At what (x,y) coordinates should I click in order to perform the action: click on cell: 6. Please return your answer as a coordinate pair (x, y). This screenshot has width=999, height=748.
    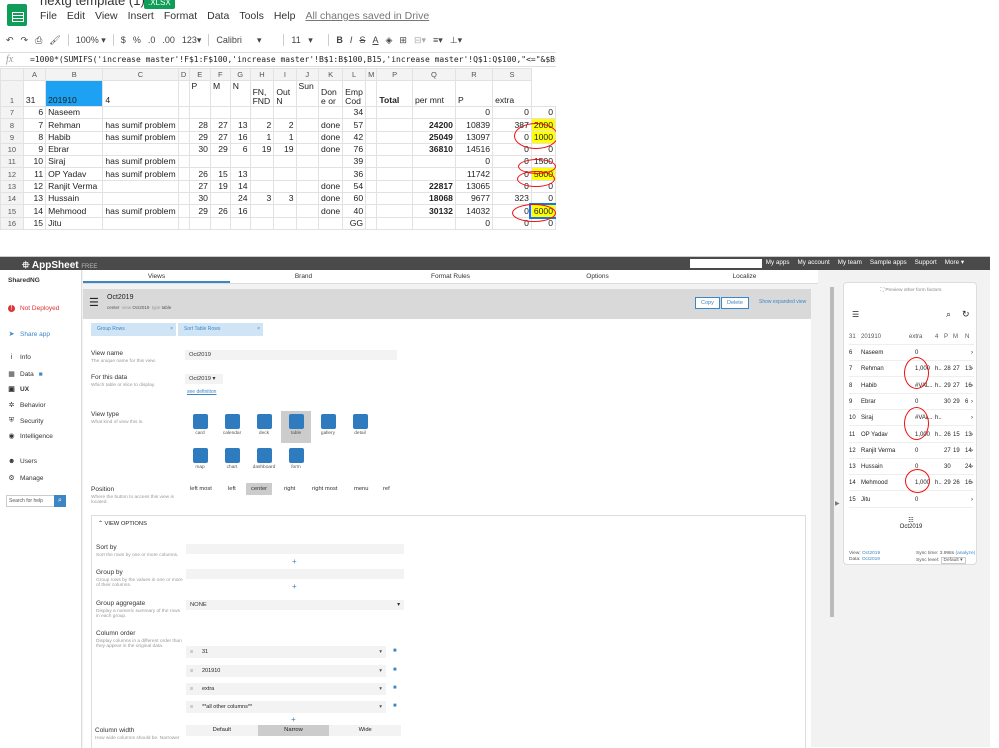
    Looking at the image, I should click on (240, 149).